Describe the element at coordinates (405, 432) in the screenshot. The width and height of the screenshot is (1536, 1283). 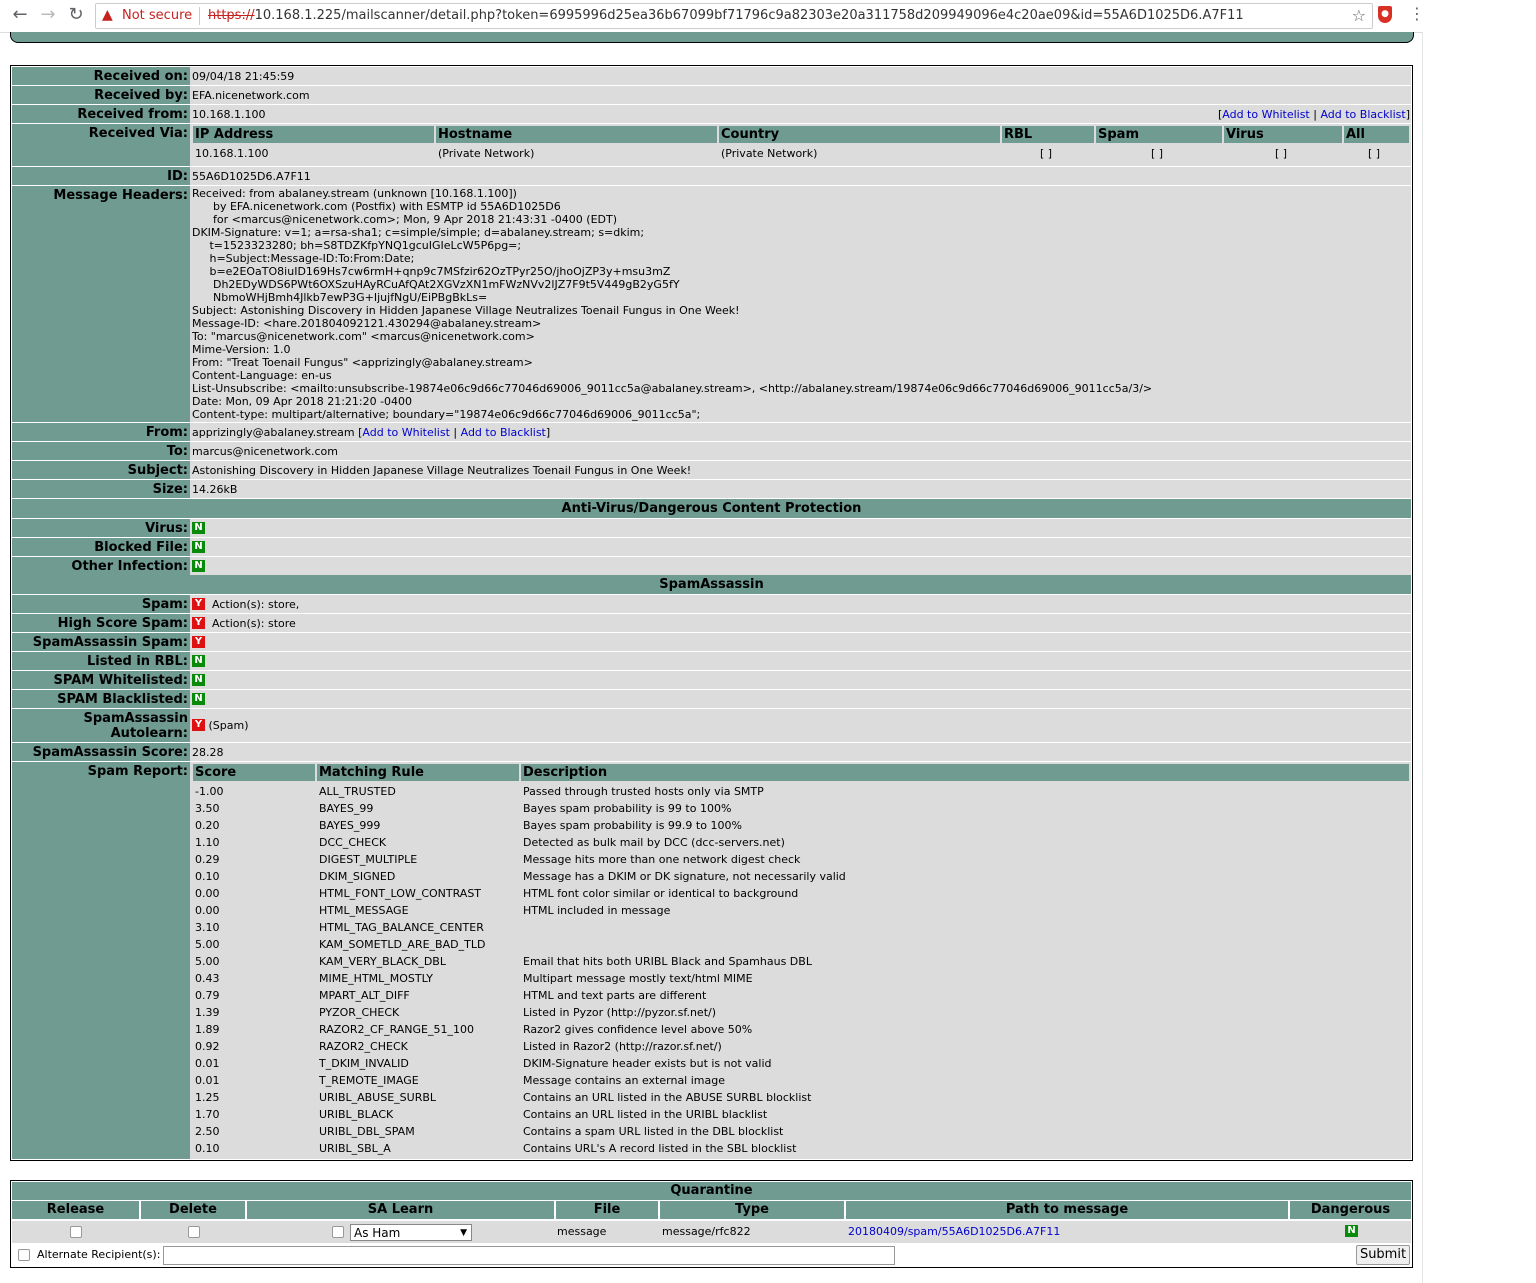
I see `from-add-to-whitelist-link: Add to Whitelist` at that location.